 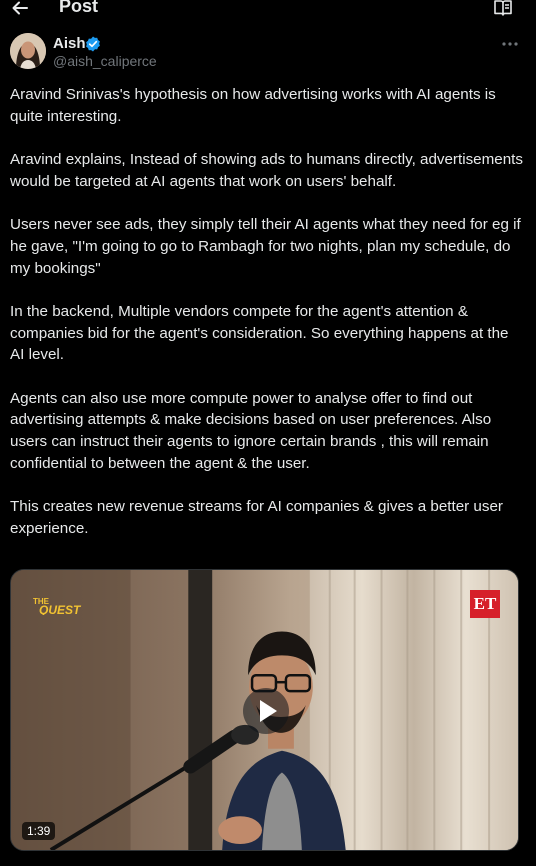 I want to click on author-name: Aish, so click(x=69, y=43).